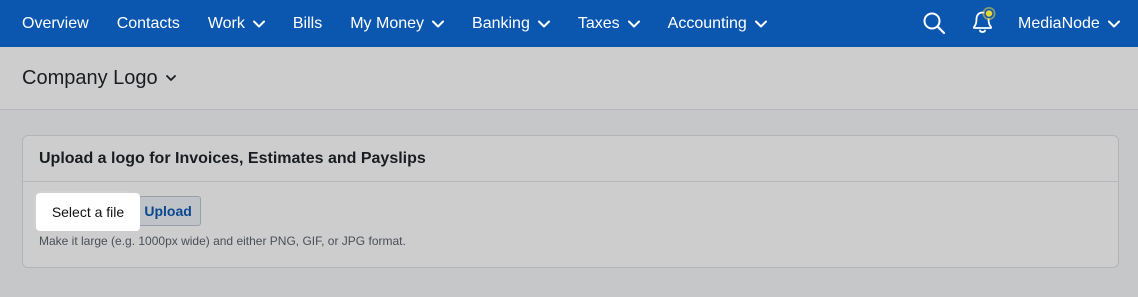  I want to click on nav-item-taxes: Taxes, so click(609, 23).